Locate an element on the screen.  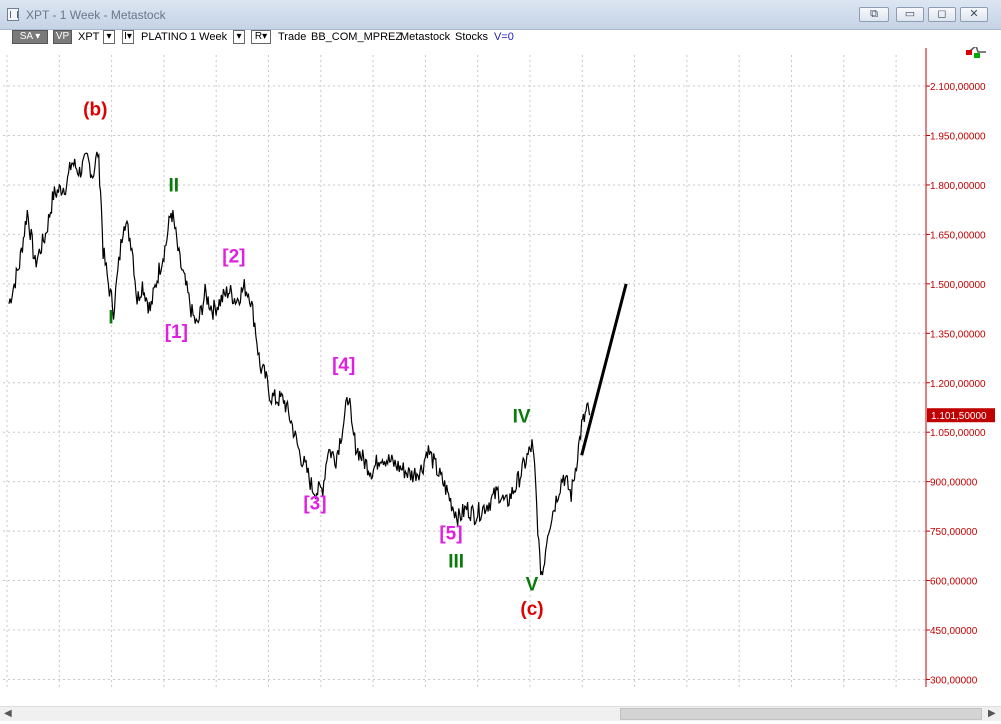
tools-green-icon is located at coordinates (977, 55).